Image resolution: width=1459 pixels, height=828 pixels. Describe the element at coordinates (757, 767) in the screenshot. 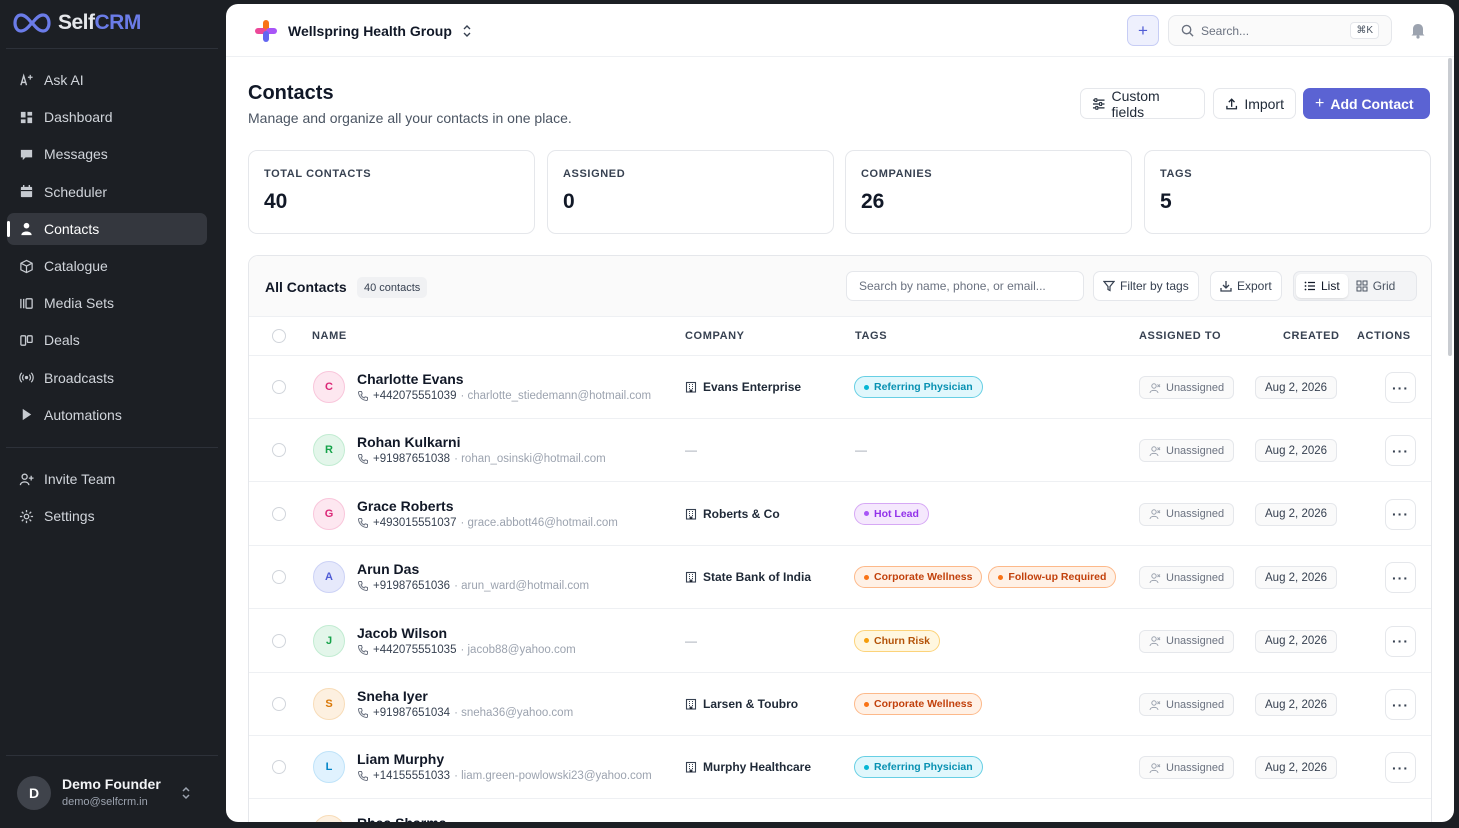

I see `company-name: Murphy Healthcare` at that location.